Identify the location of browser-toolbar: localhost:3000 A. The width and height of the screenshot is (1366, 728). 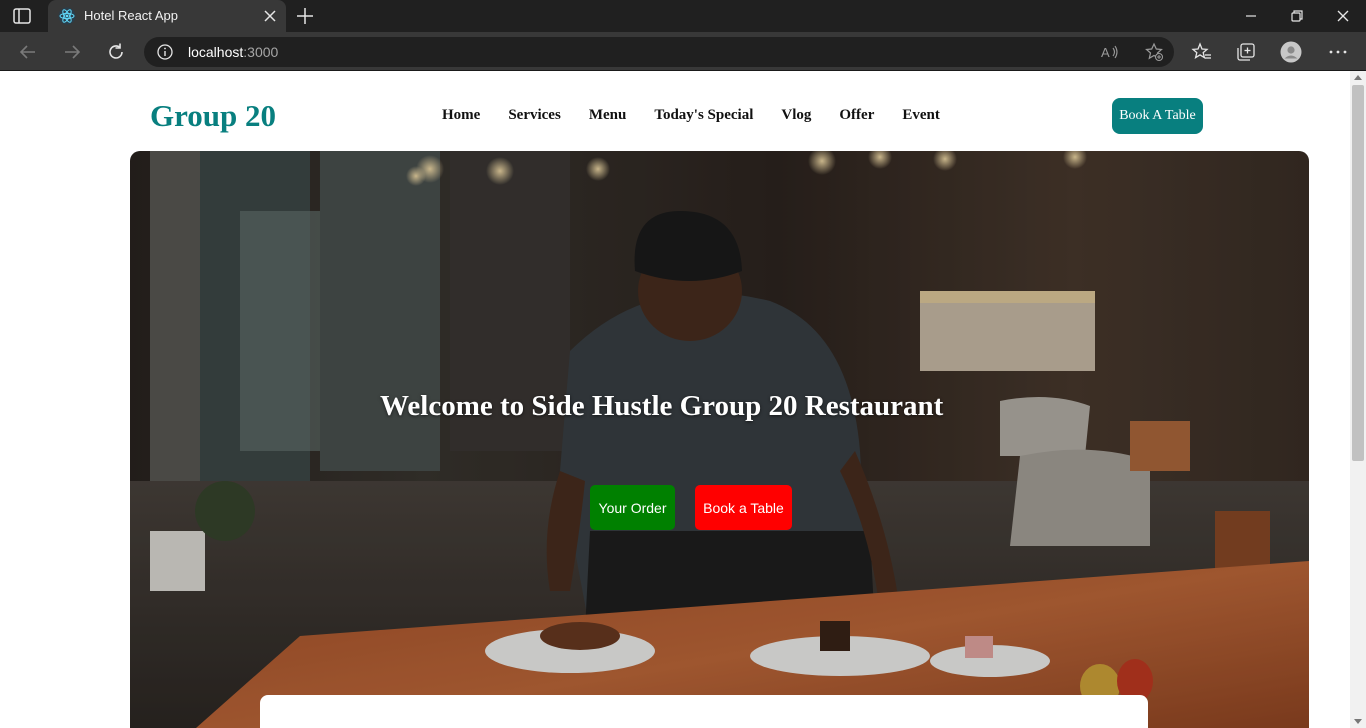
(683, 51).